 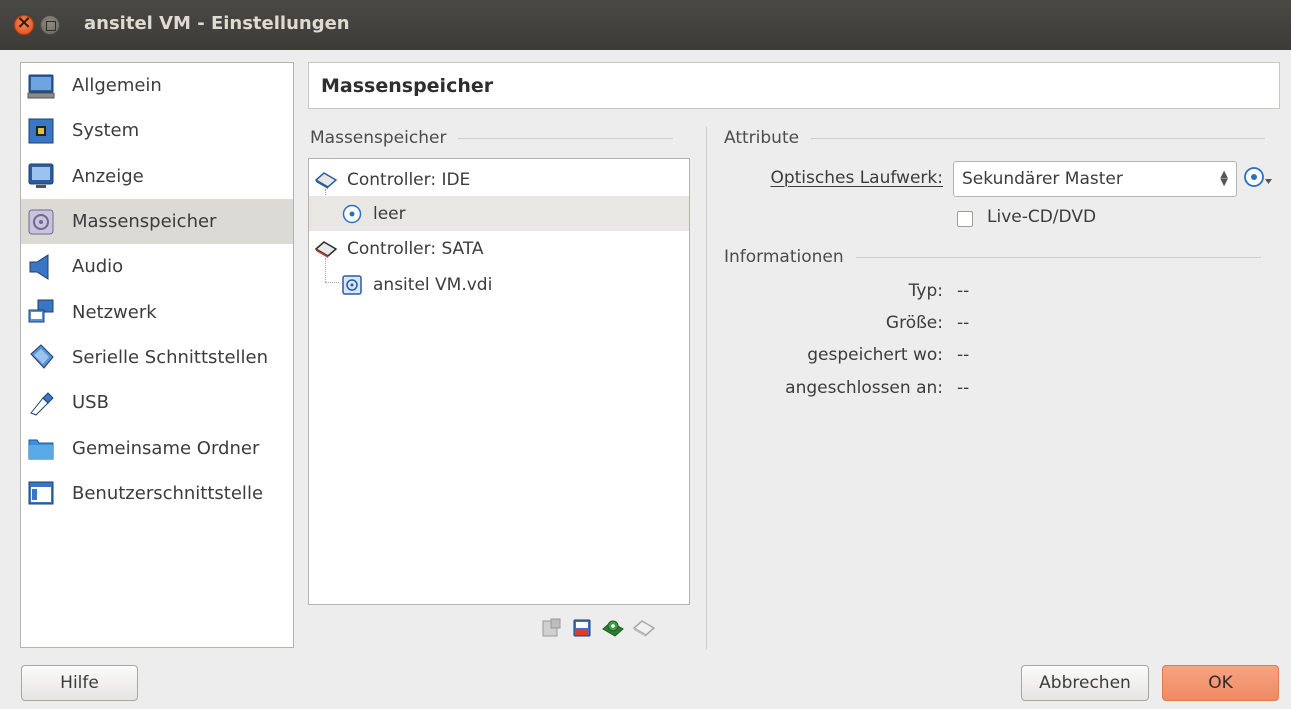 I want to click on window-title: ansitel VM - Einstellungen, so click(x=217, y=23).